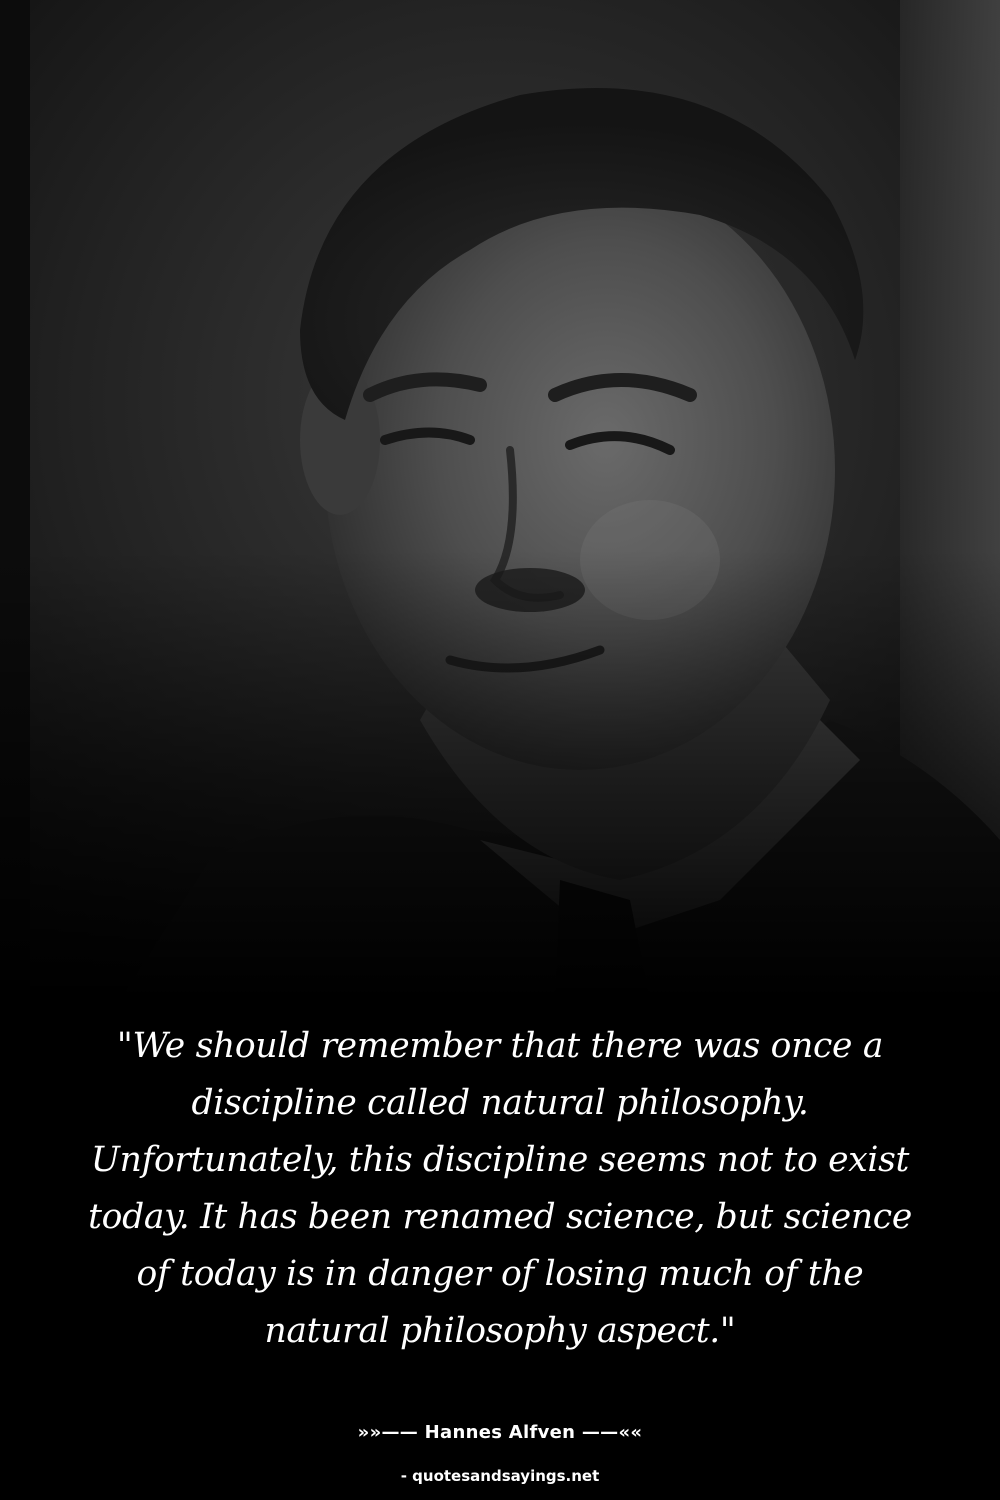 Image resolution: width=1000 pixels, height=1500 pixels. I want to click on source-watermark: - quotesandsayings.net, so click(500, 1476).